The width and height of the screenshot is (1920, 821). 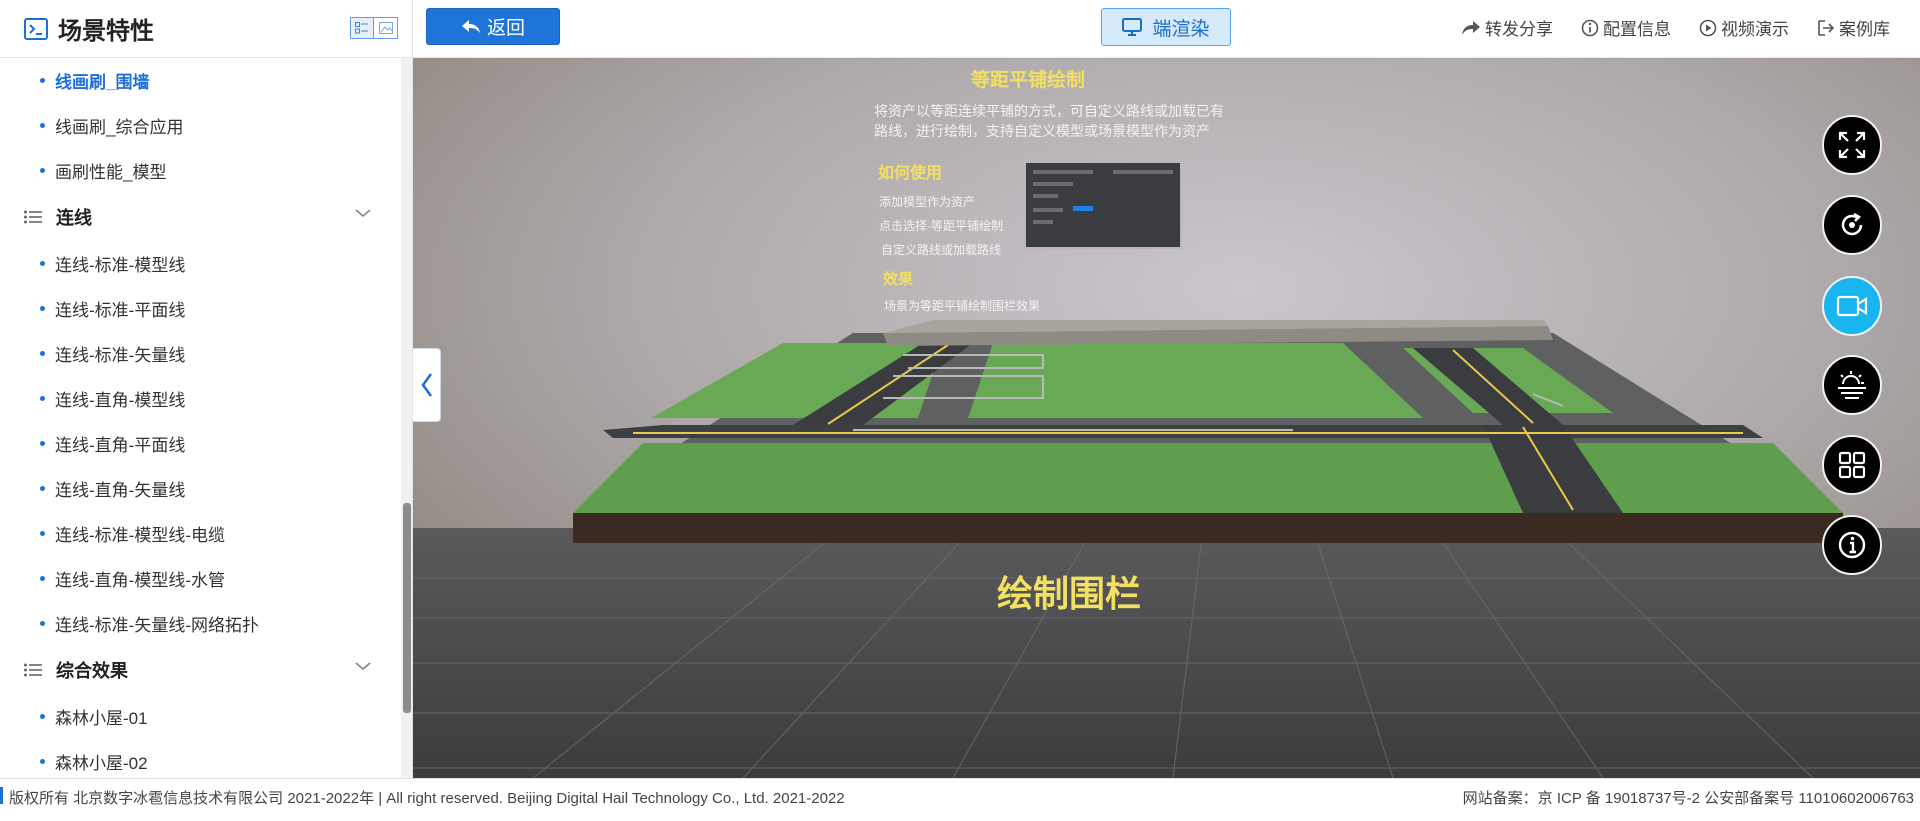 I want to click on sidebar-group-lines: 连线, so click(x=200, y=217).